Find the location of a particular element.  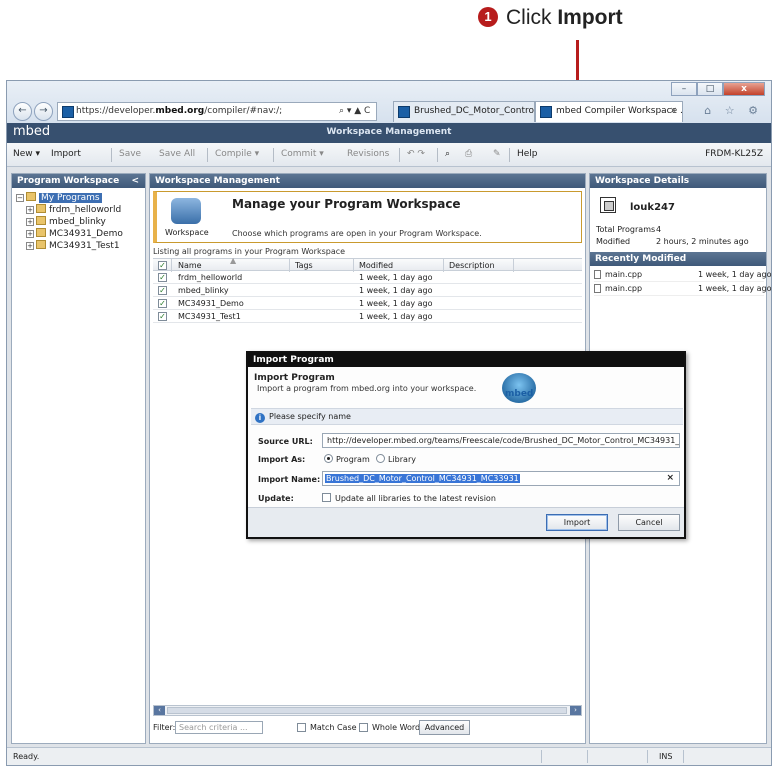

close-window-button: x is located at coordinates (744, 89).